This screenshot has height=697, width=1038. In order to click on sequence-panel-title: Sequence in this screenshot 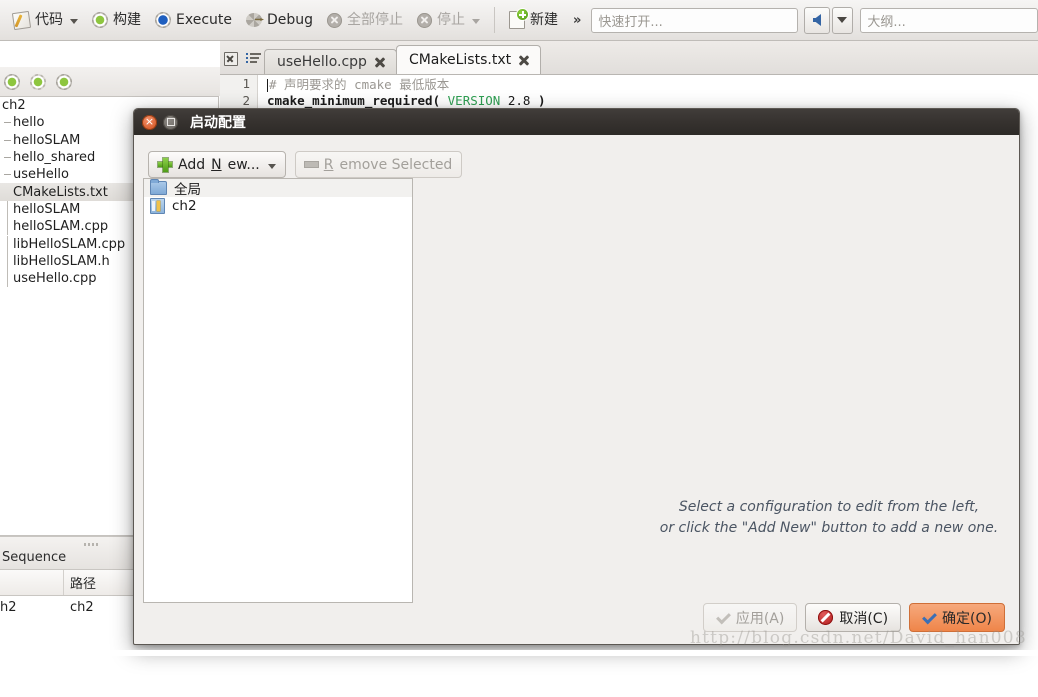, I will do `click(34, 557)`.